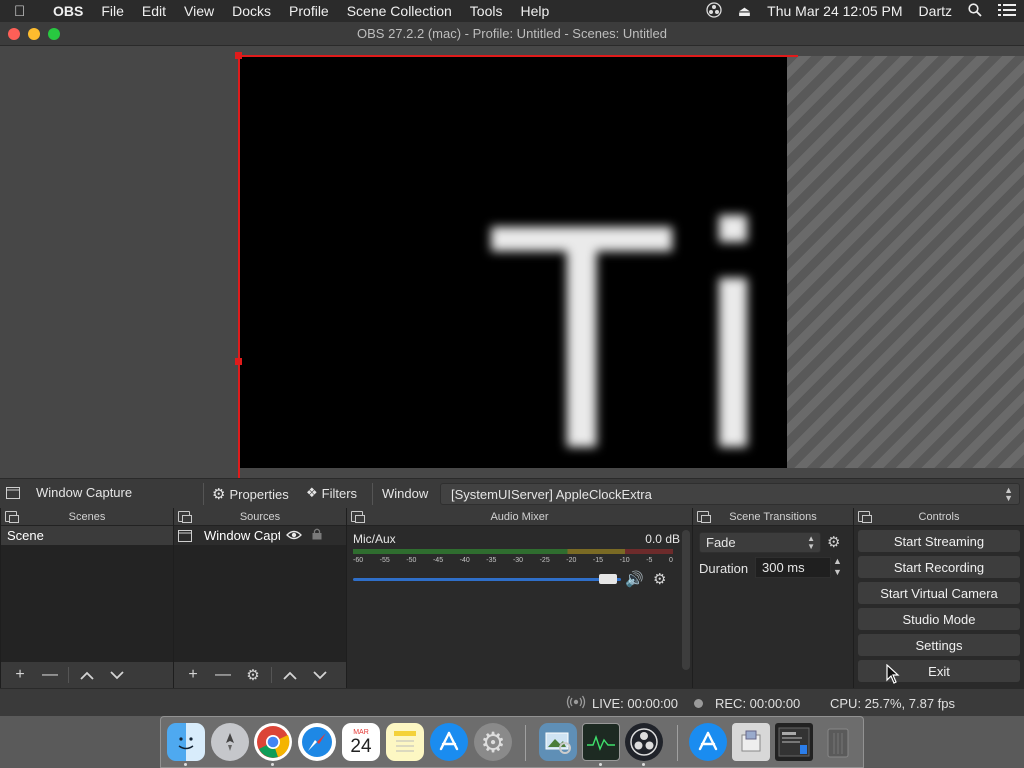 The height and width of the screenshot is (768, 1024). Describe the element at coordinates (939, 645) in the screenshot. I see `settings-button: Settings` at that location.